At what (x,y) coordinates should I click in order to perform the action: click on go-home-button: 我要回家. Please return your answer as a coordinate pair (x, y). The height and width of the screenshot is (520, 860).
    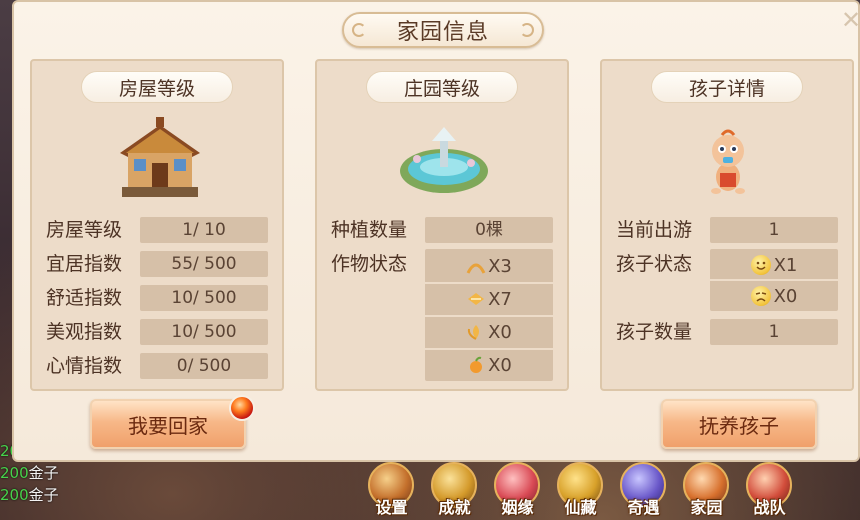
    Looking at the image, I should click on (168, 424).